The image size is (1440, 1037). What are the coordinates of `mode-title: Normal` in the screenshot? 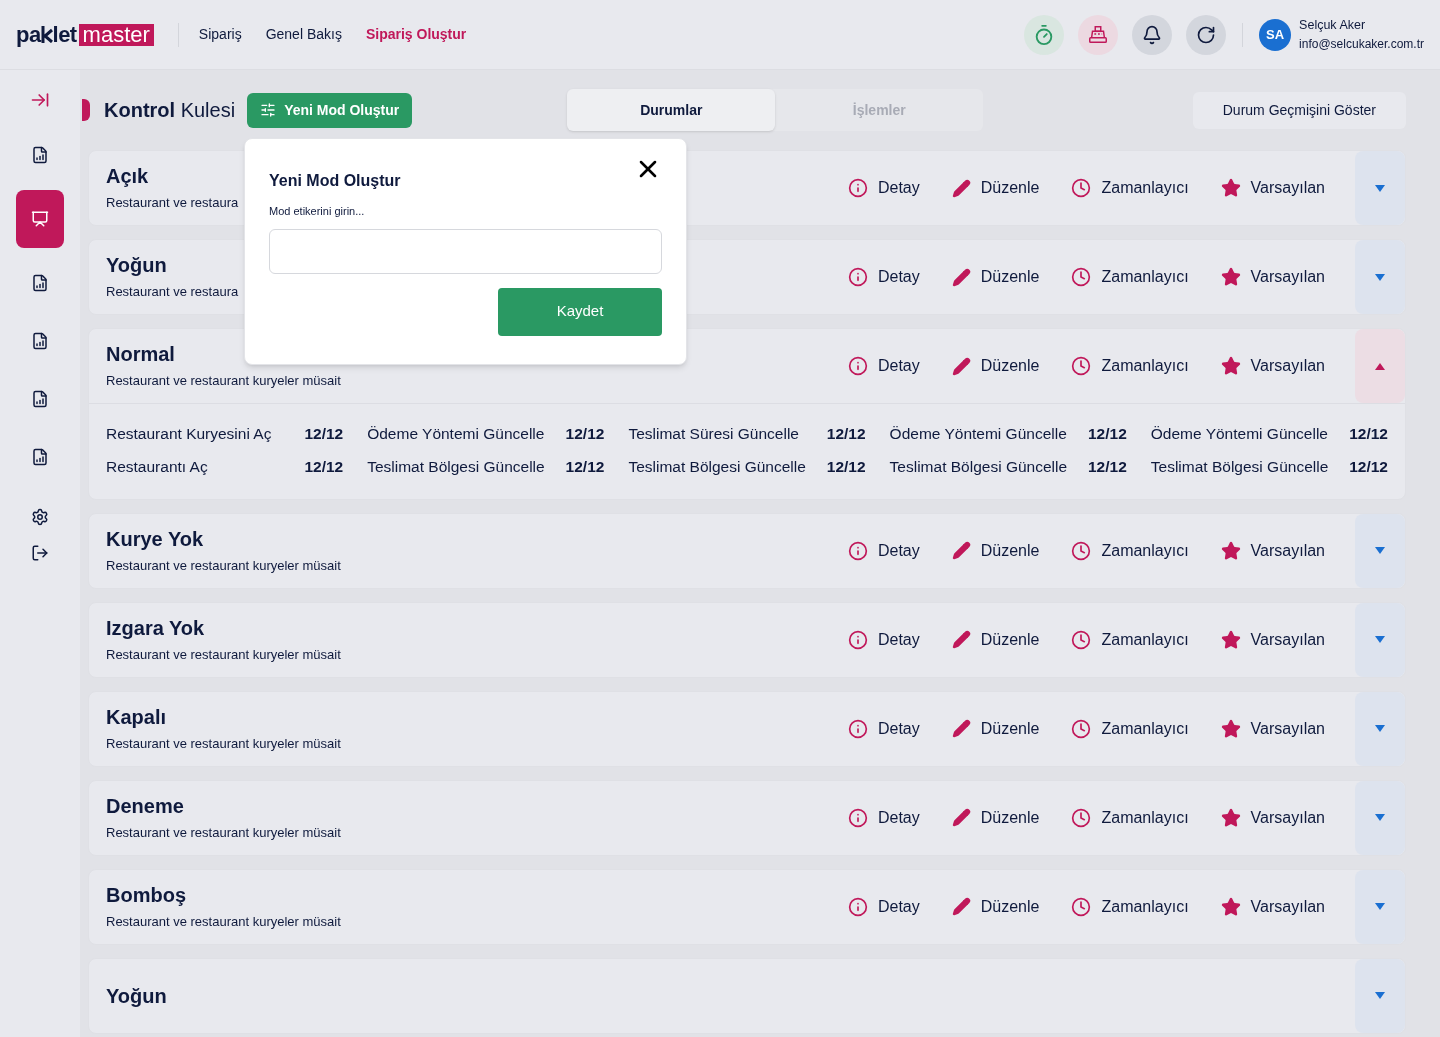 It's located at (140, 355).